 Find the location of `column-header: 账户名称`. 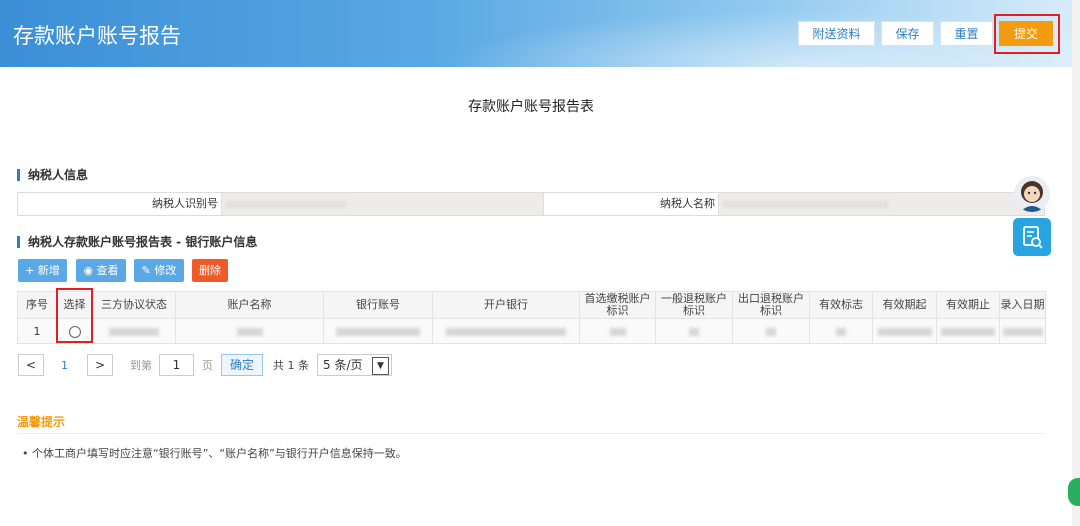

column-header: 账户名称 is located at coordinates (249, 305).